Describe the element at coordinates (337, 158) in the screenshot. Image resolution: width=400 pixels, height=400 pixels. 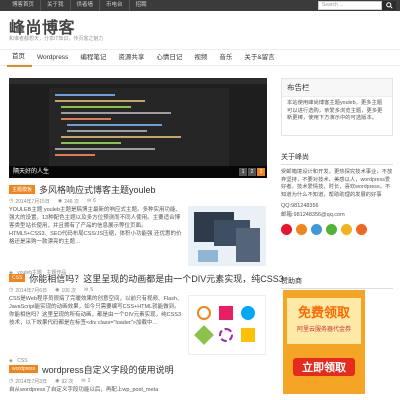
I see `about-title: 关于峰尚` at that location.